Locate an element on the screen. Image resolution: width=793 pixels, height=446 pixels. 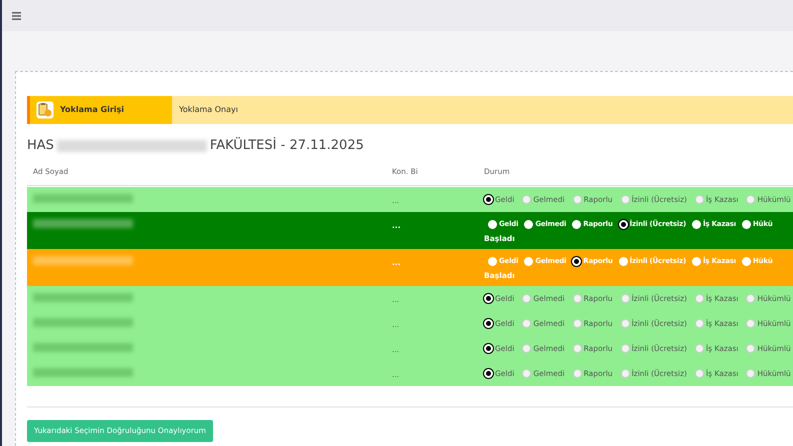
tab: Yoklama Girişi is located at coordinates (99, 110).